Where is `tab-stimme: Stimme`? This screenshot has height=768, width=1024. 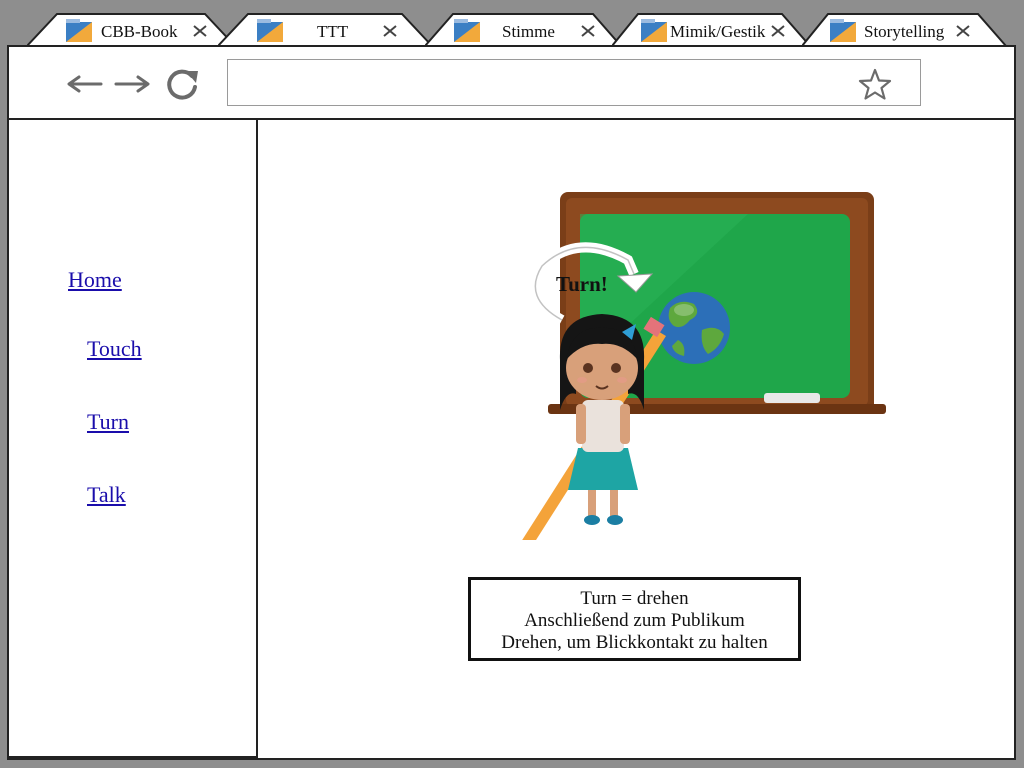 tab-stimme: Stimme is located at coordinates (525, 30).